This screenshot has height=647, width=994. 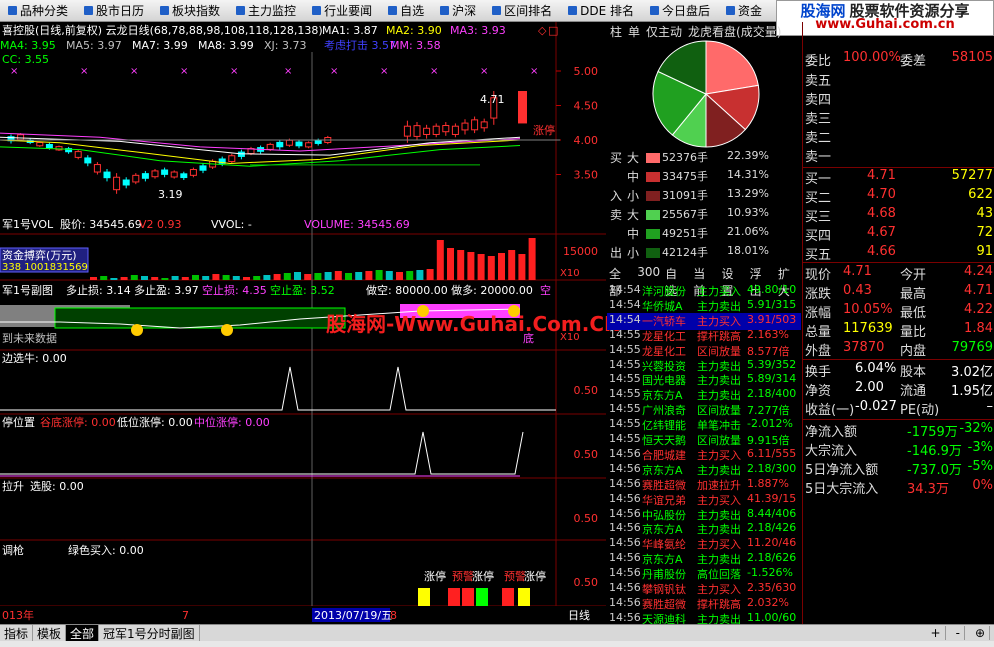 I want to click on menu-item-7: 区间排名, so click(x=522, y=11).